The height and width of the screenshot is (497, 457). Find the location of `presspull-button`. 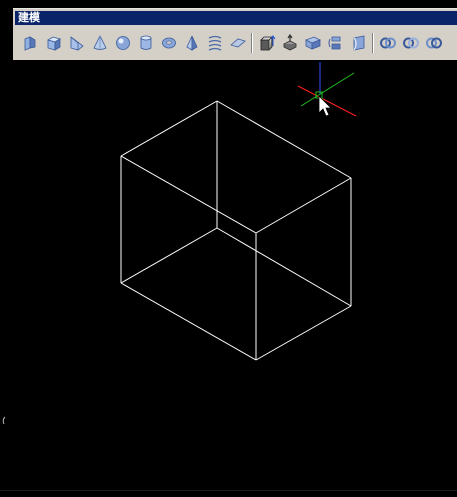

presspull-button is located at coordinates (289, 43).